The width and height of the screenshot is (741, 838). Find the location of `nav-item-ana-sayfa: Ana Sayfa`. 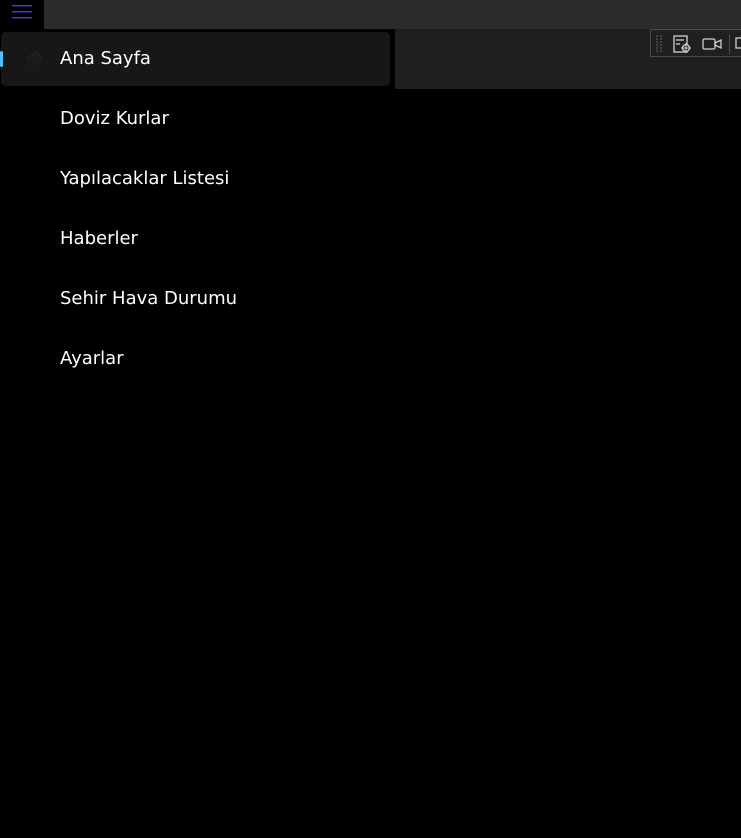

nav-item-ana-sayfa: Ana Sayfa is located at coordinates (197, 59).